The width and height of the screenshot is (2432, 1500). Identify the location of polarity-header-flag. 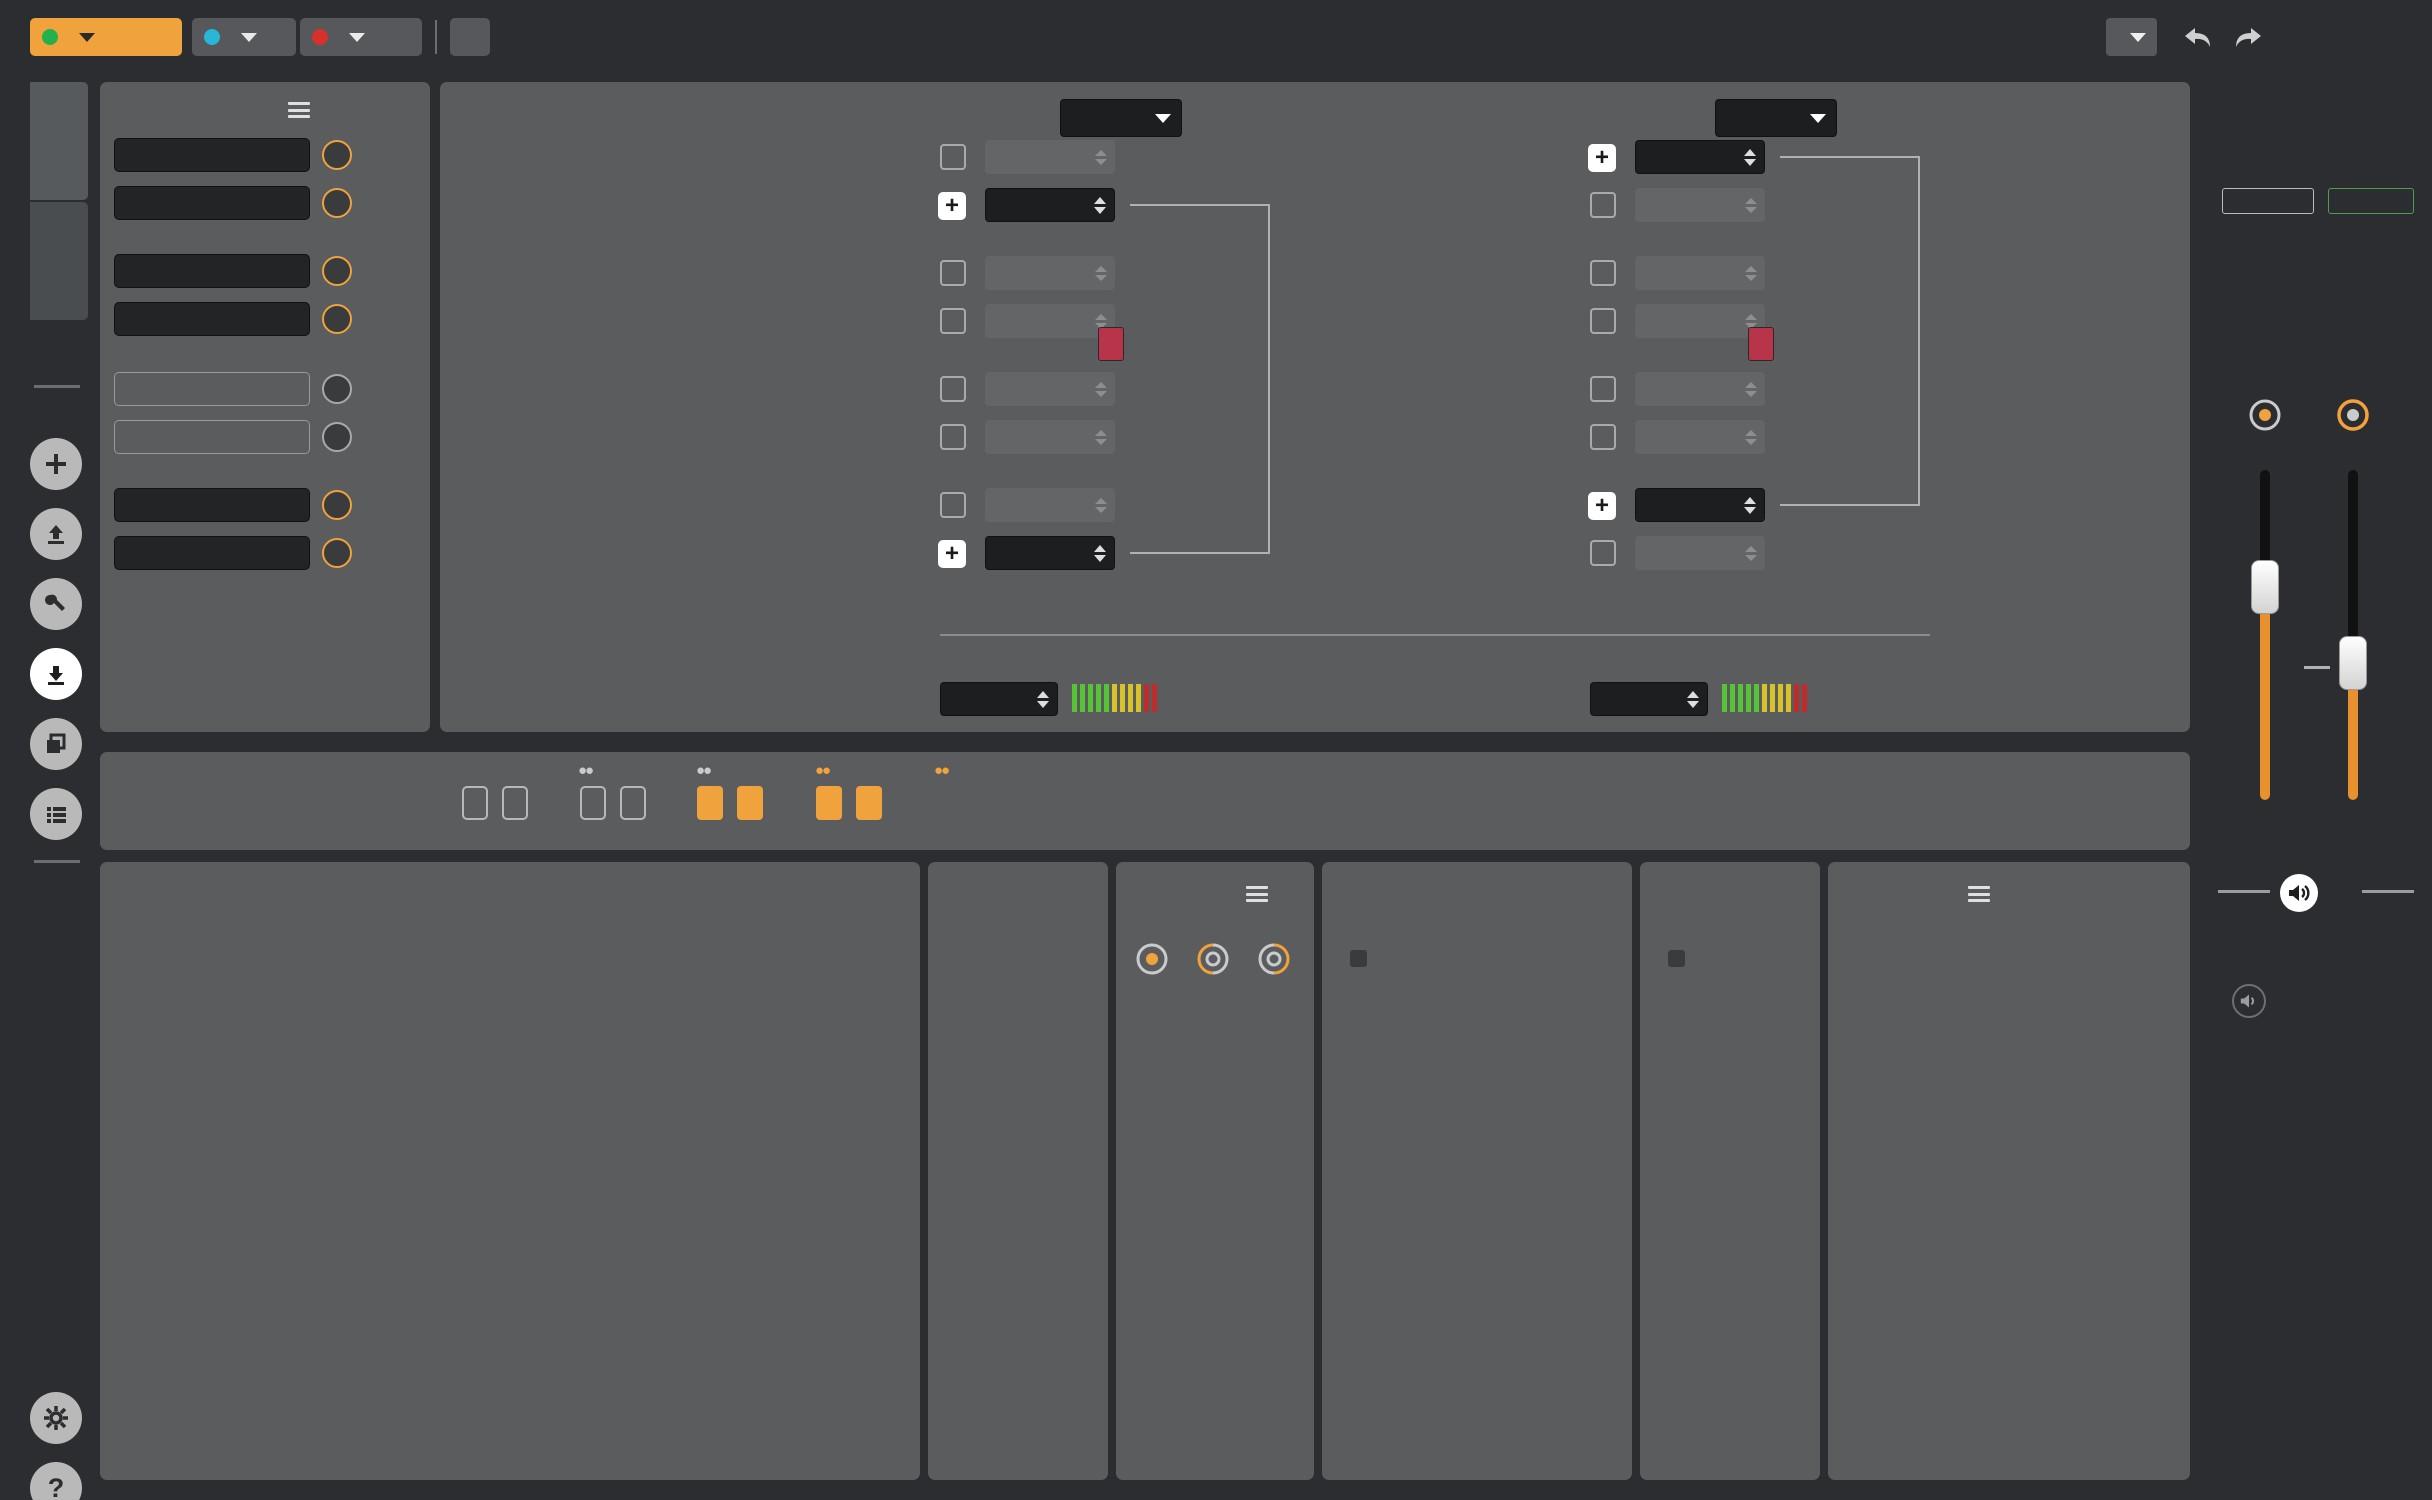
(1676, 958).